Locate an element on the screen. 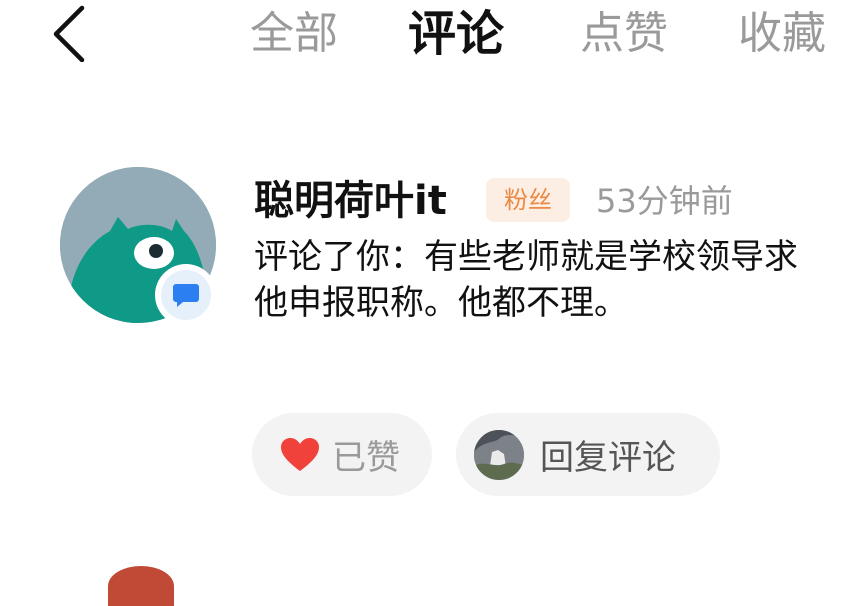 This screenshot has height=606, width=857. like-button: 已赞 is located at coordinates (342, 454).